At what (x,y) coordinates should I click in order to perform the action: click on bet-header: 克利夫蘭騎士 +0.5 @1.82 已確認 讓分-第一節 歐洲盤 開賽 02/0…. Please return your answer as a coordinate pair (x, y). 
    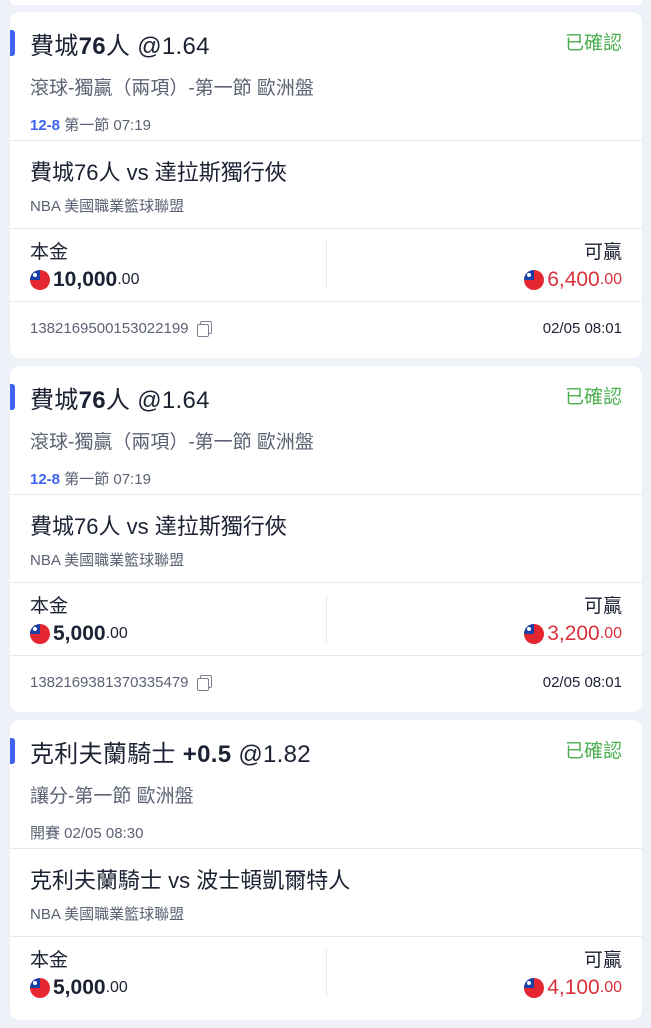
    Looking at the image, I should click on (326, 784).